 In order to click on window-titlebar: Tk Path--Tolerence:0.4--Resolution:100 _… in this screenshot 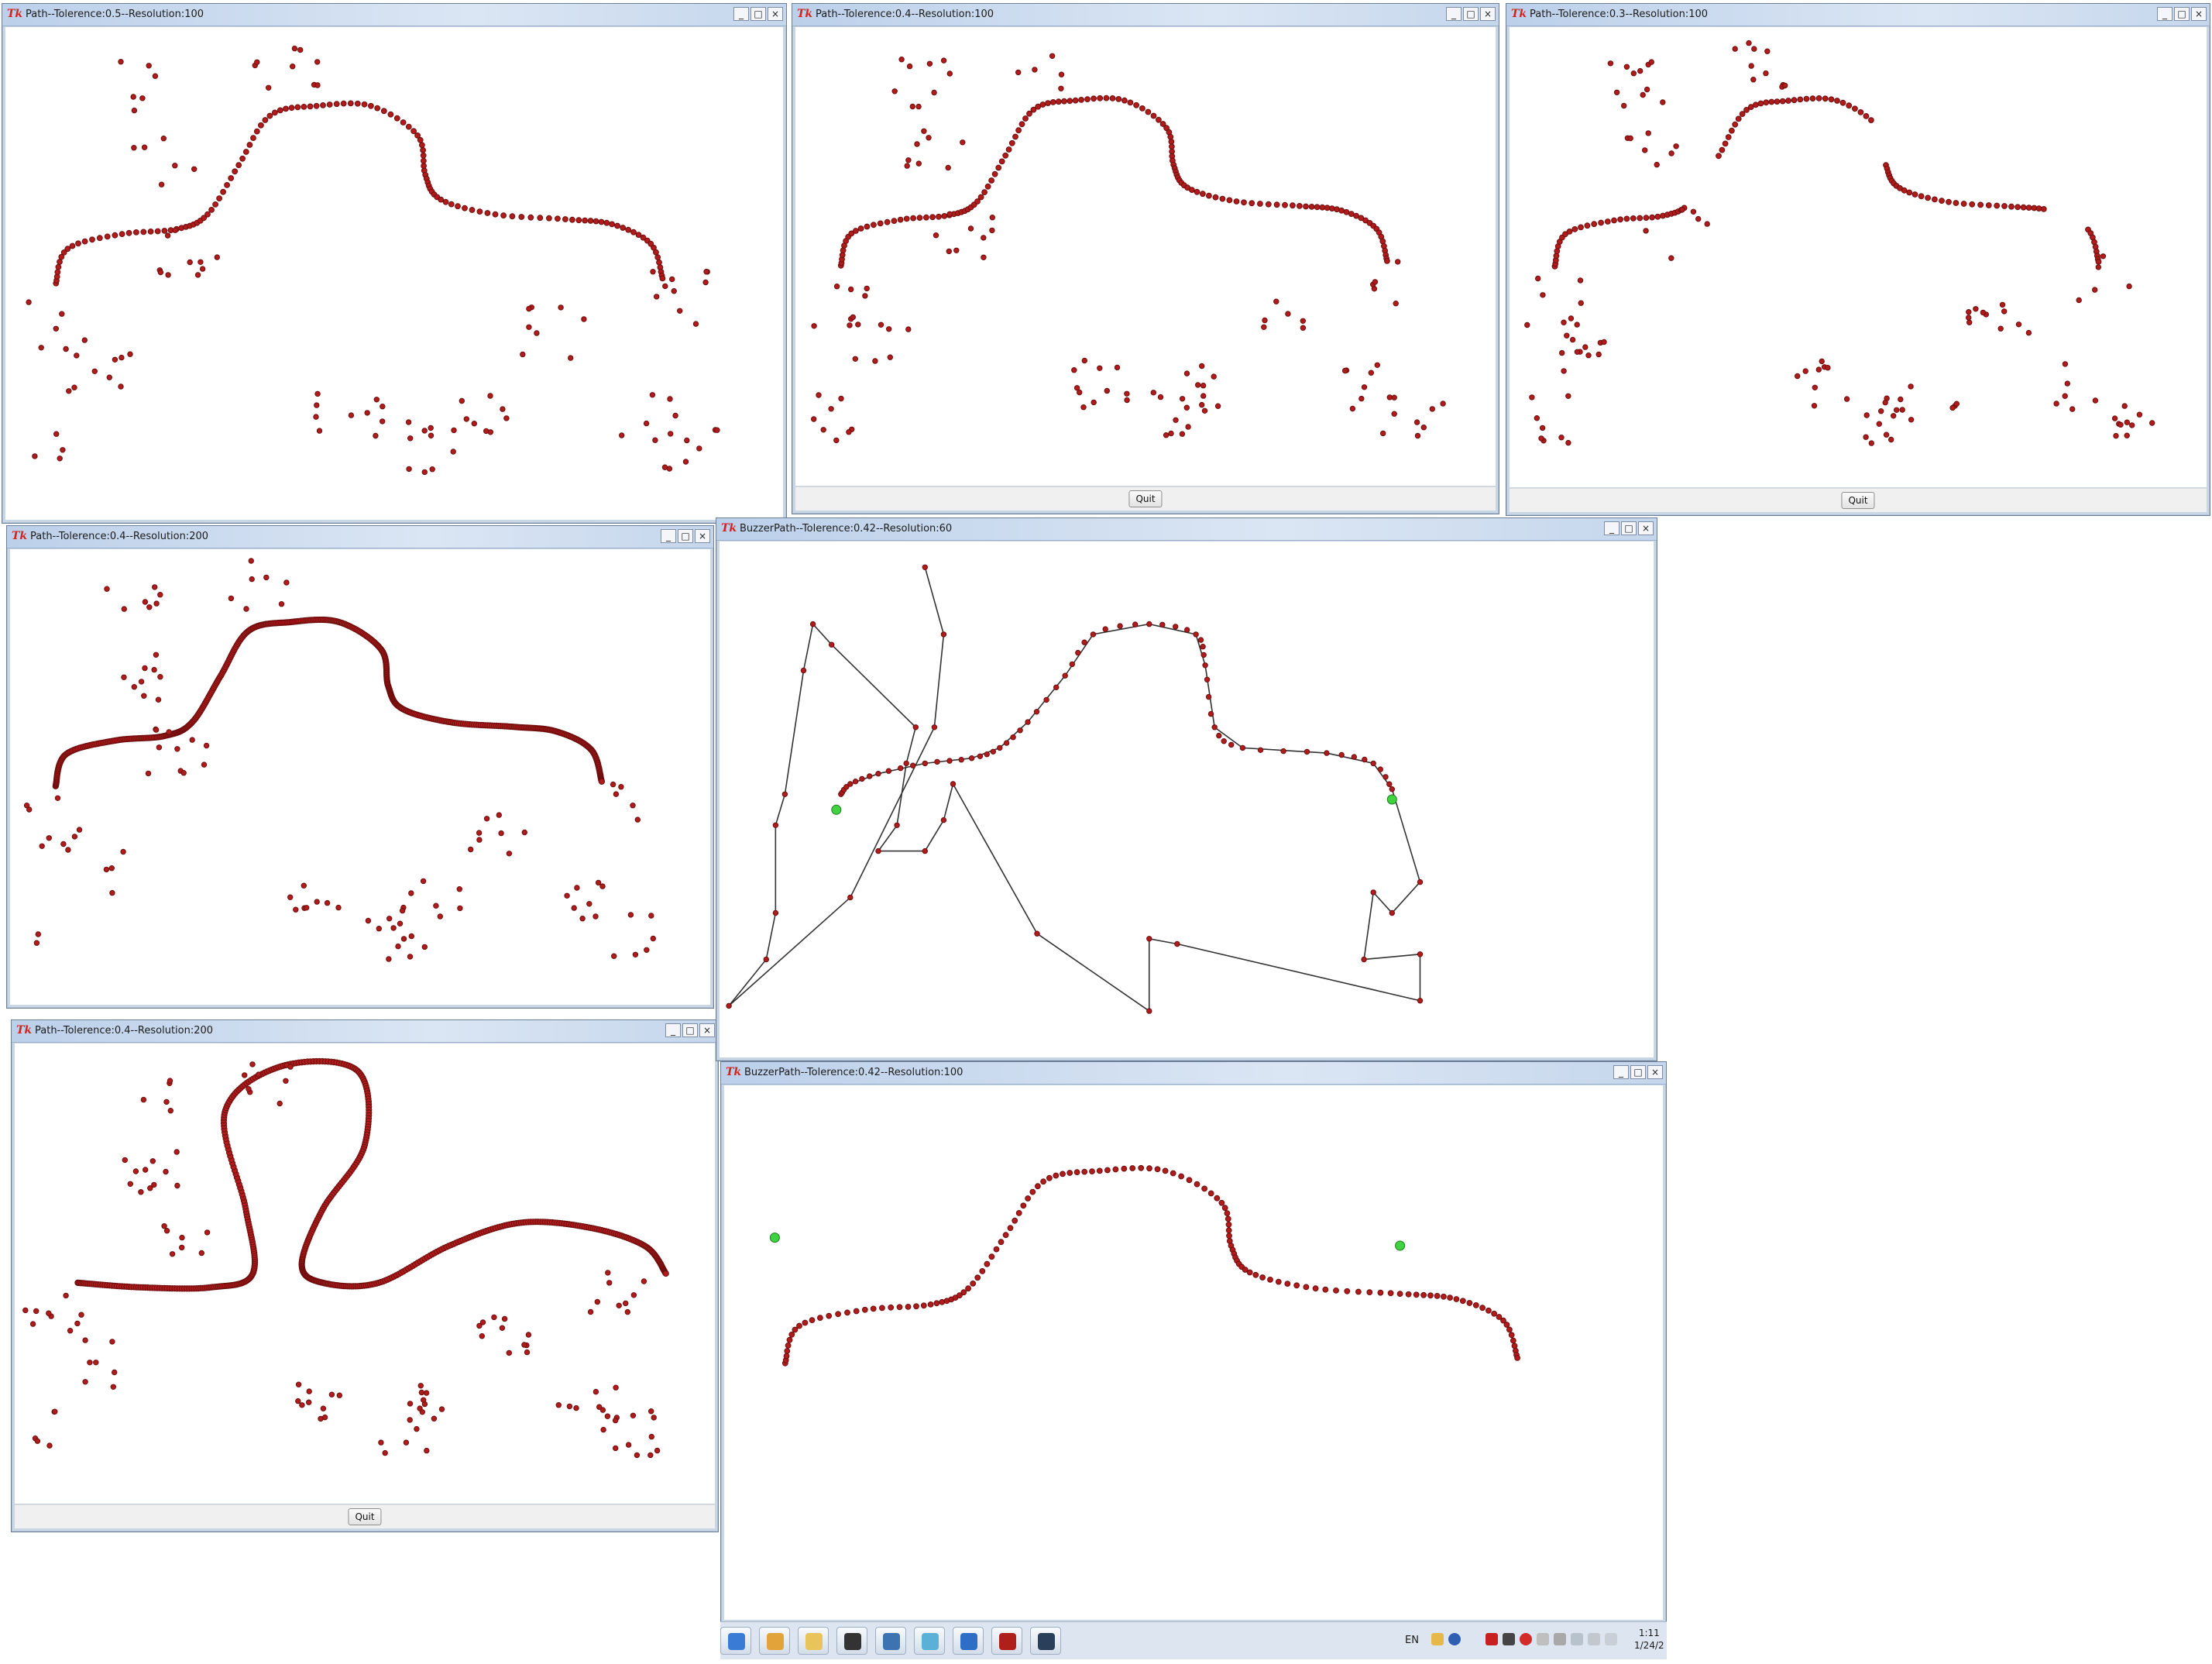, I will do `click(1145, 15)`.